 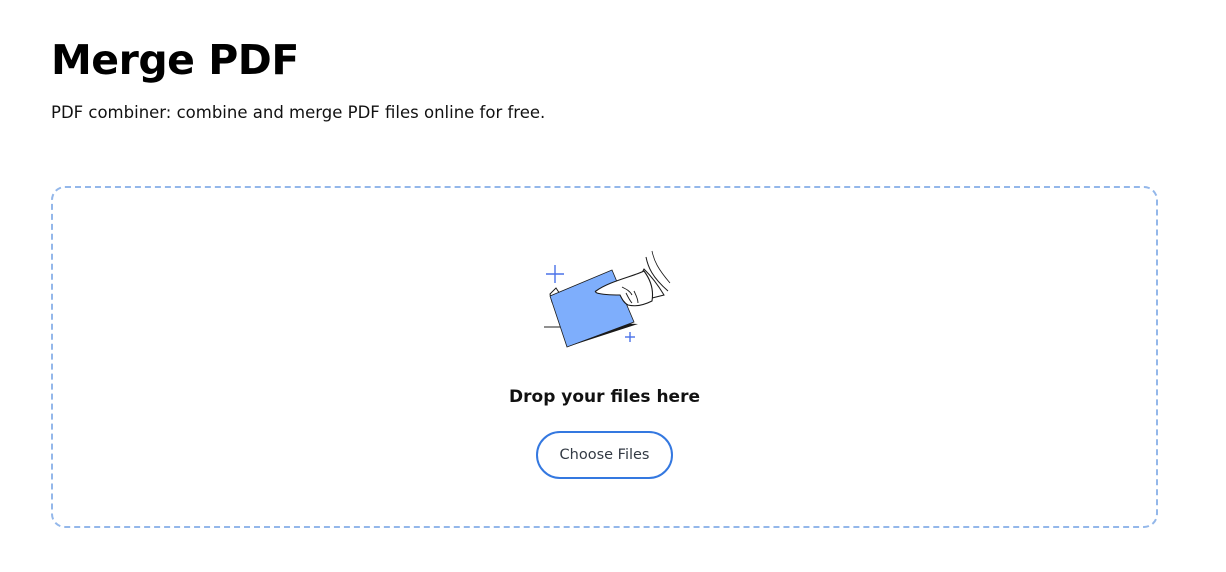 What do you see at coordinates (607, 299) in the screenshot?
I see `hand-dropping-file-icon` at bounding box center [607, 299].